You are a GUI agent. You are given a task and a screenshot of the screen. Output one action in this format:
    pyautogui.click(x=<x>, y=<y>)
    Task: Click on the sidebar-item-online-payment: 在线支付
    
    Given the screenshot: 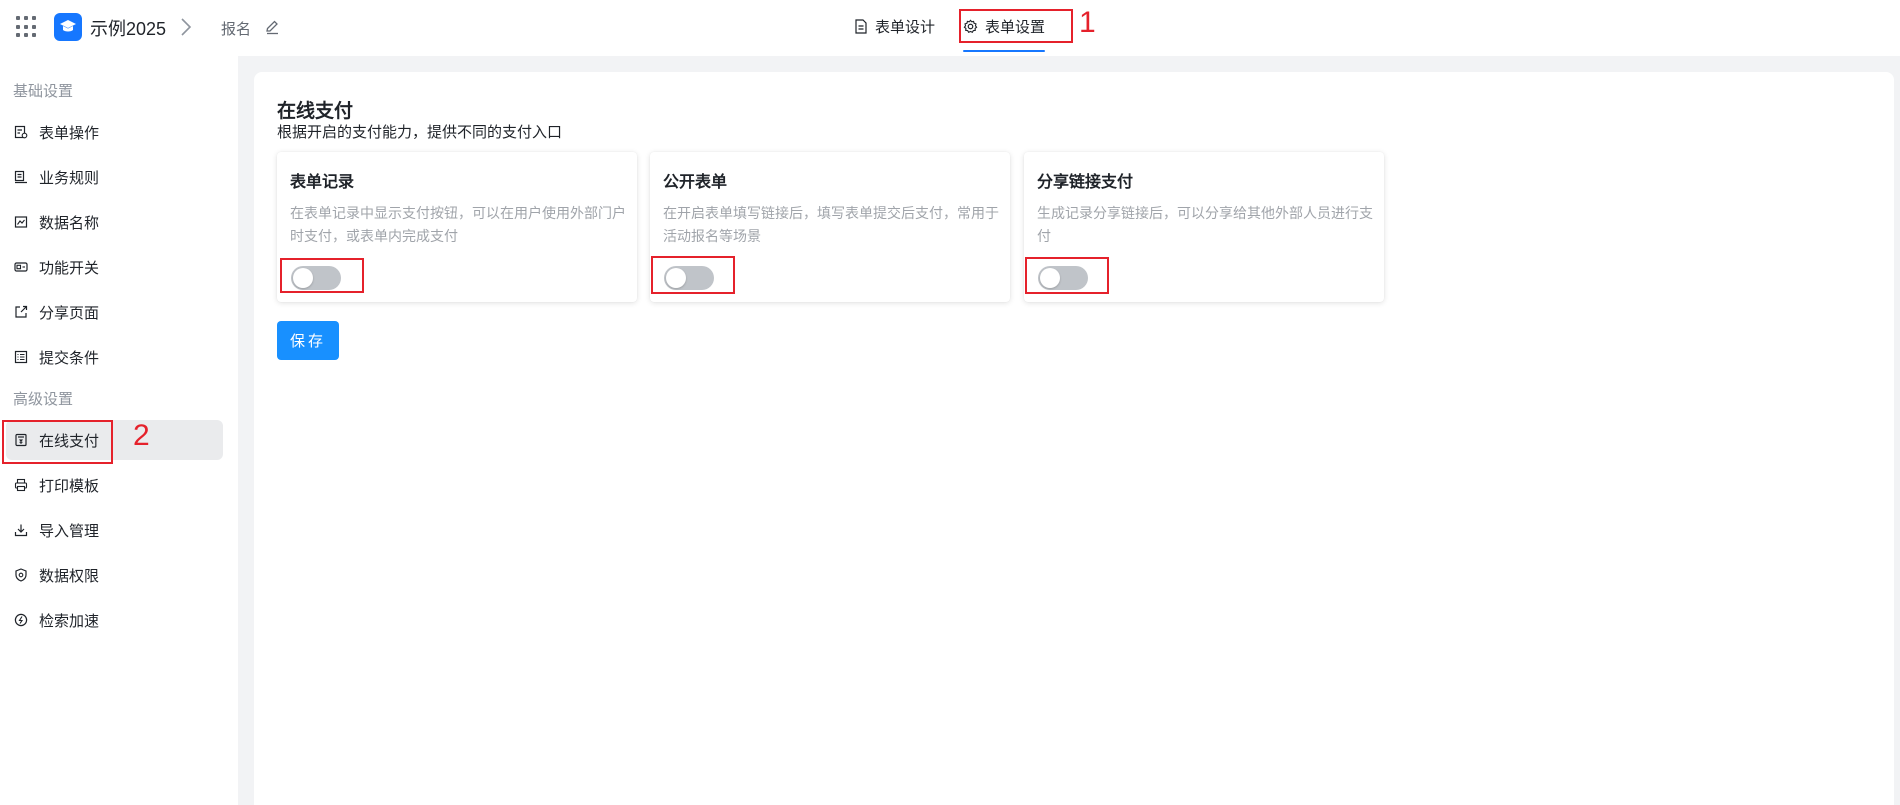 What is the action you would take?
    pyautogui.click(x=114, y=440)
    